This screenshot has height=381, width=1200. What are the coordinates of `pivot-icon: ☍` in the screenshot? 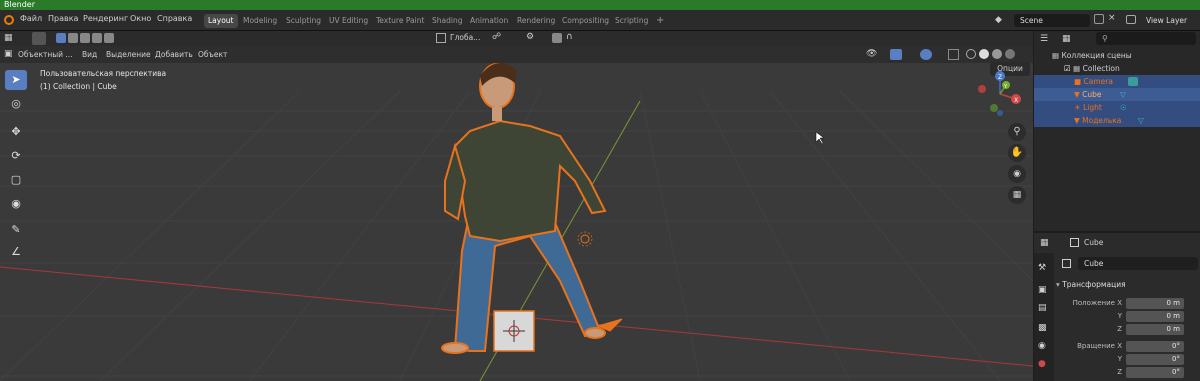 It's located at (496, 37).